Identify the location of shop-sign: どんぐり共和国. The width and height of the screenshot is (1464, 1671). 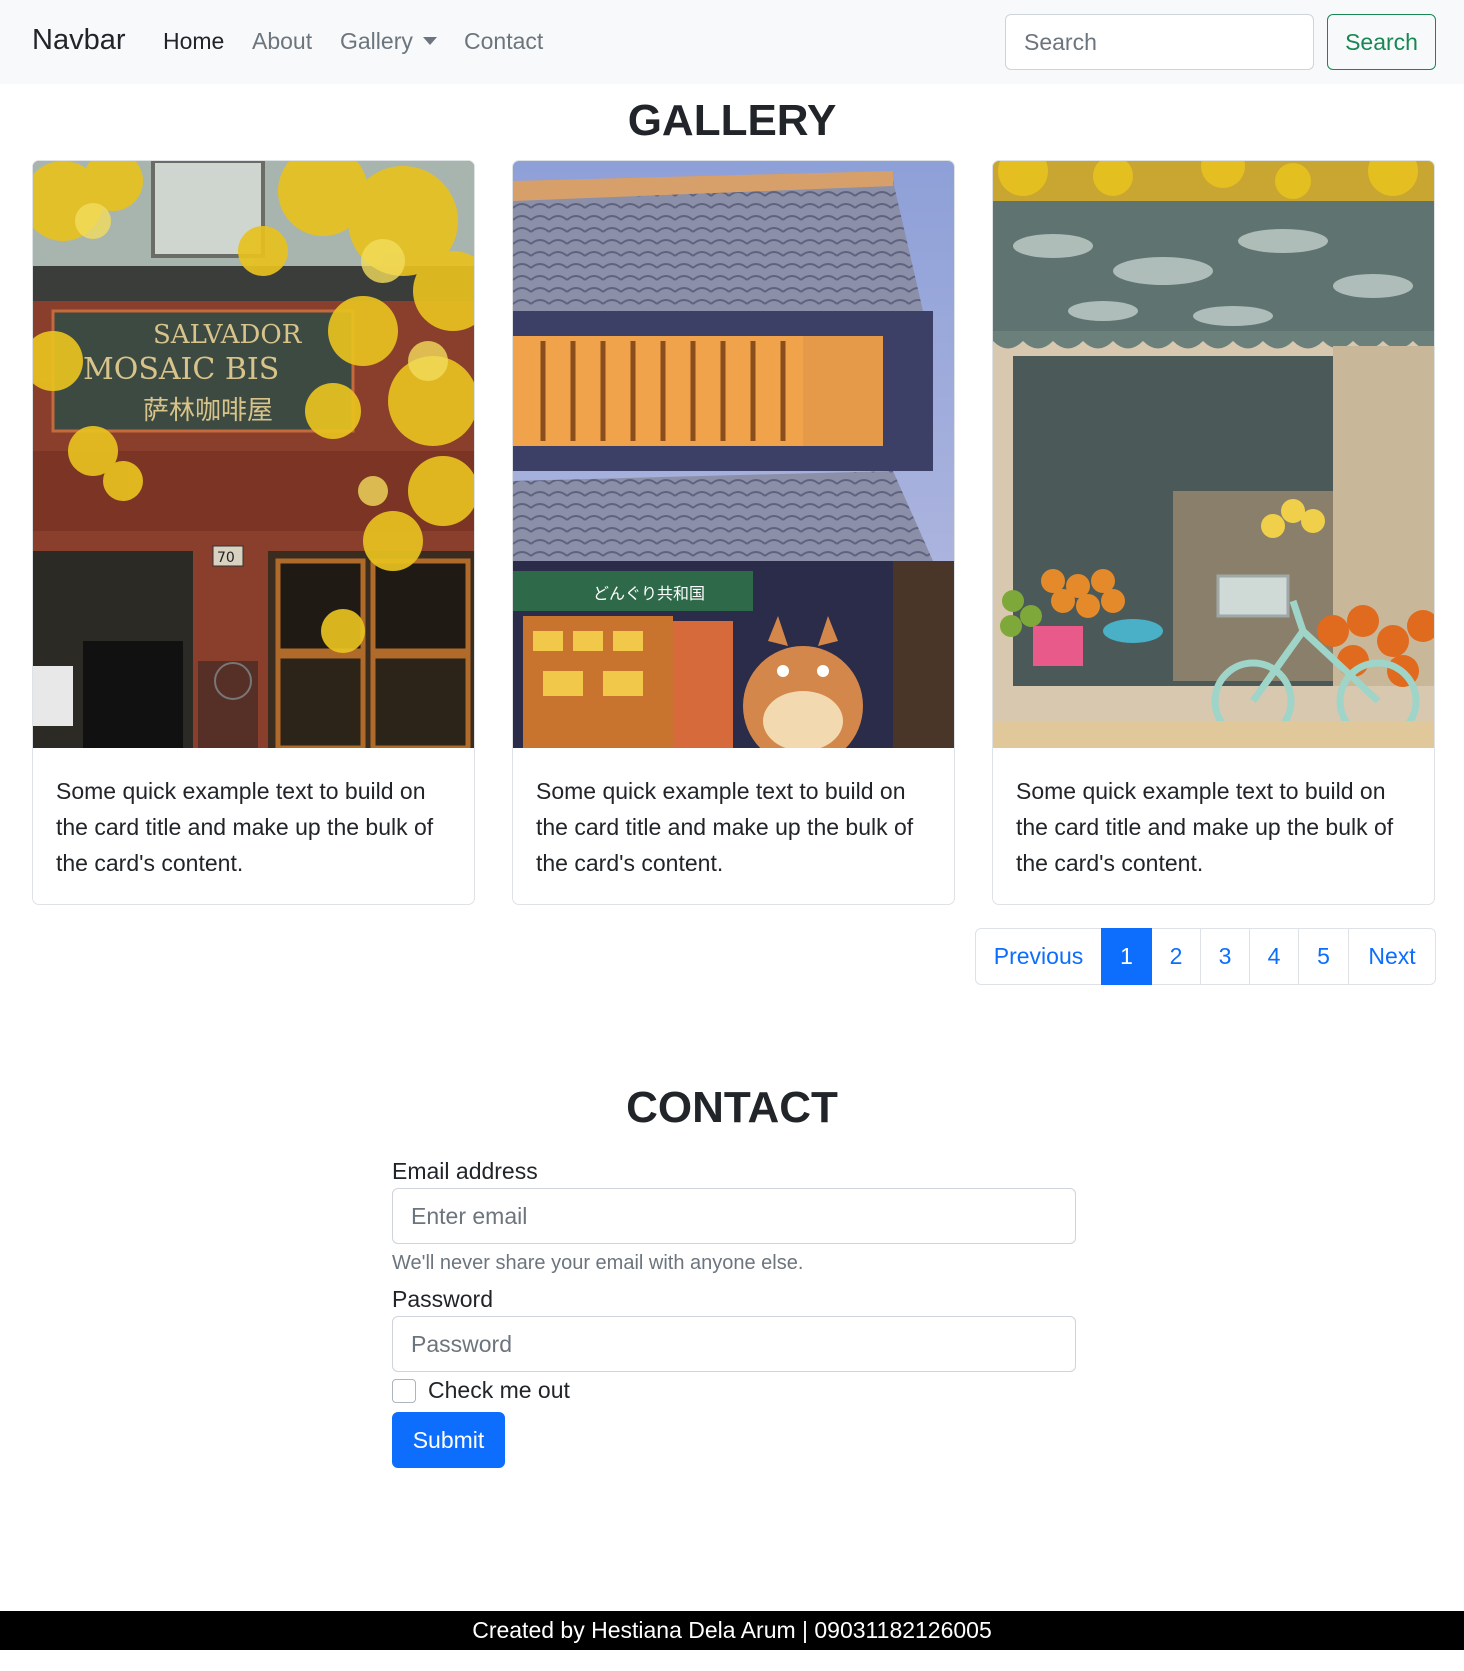
(649, 593).